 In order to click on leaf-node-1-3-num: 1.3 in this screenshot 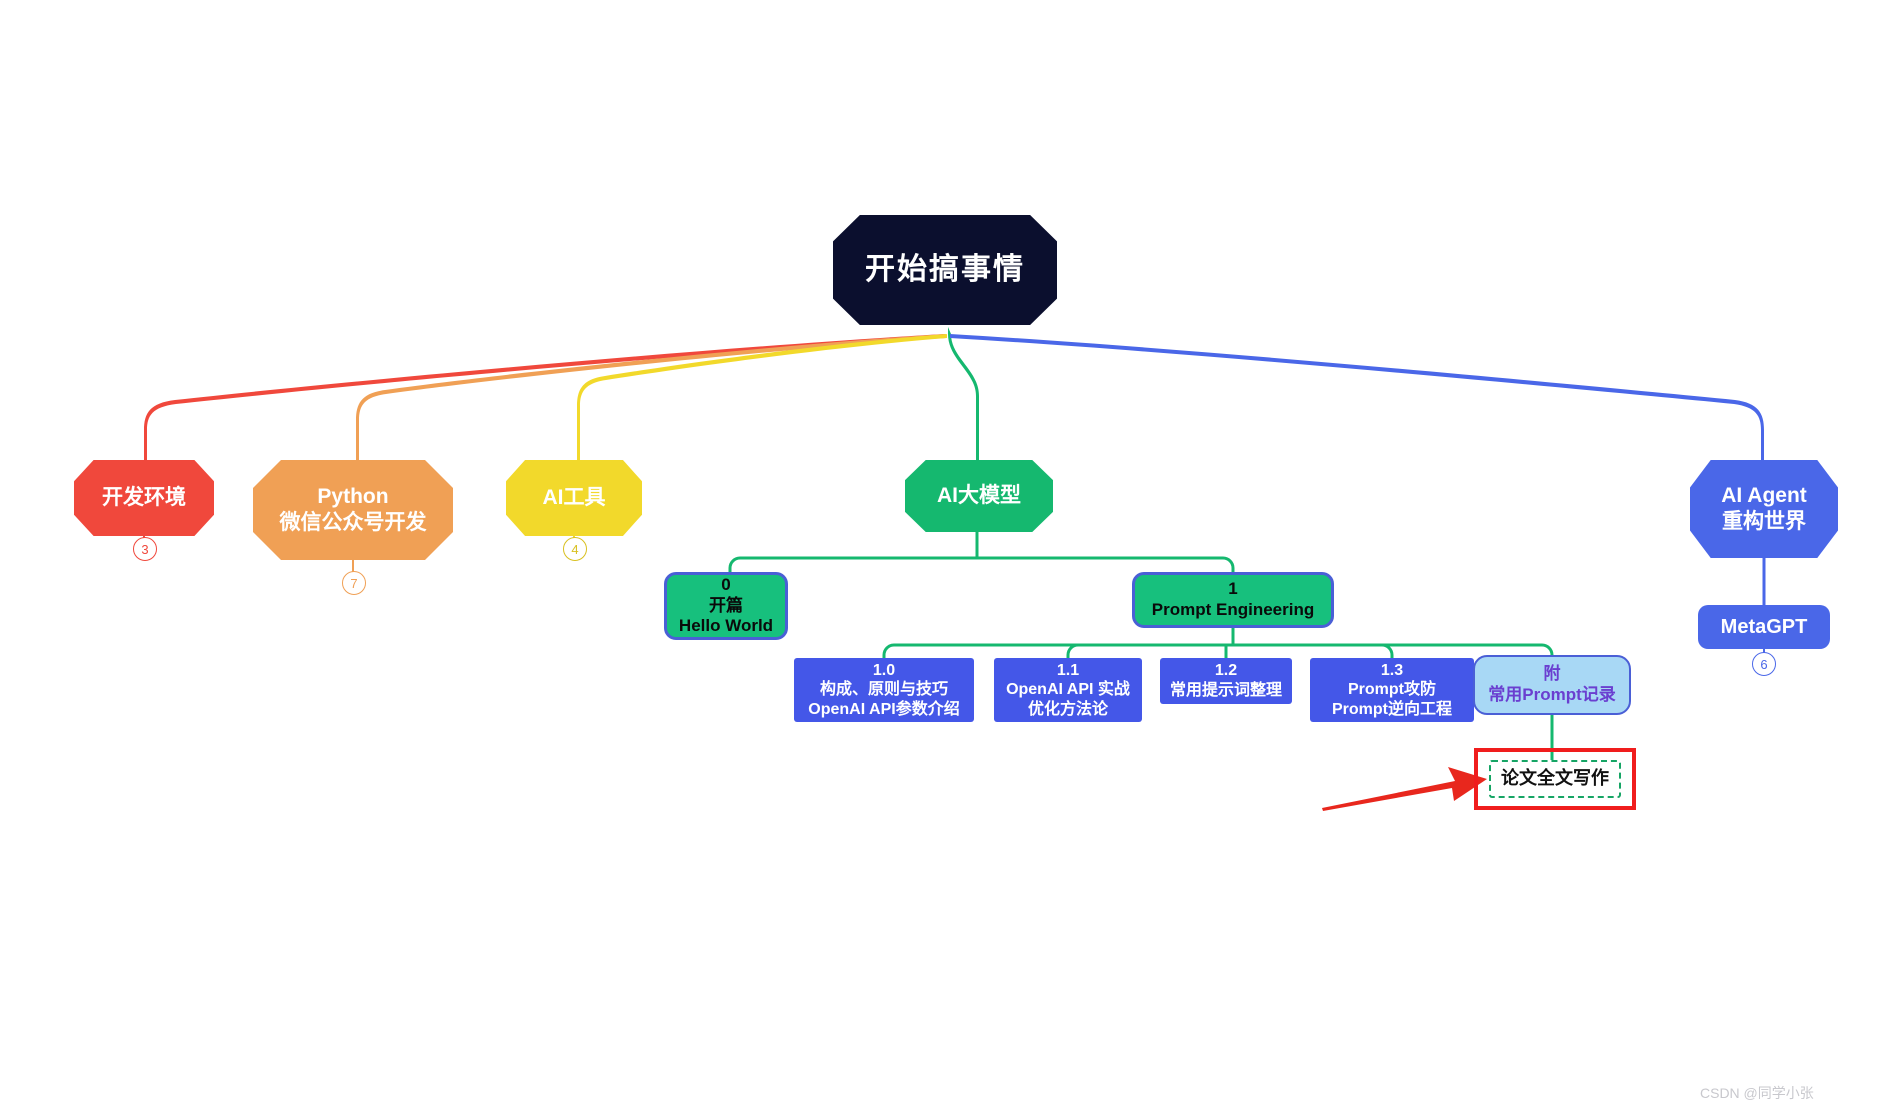, I will do `click(1392, 670)`.